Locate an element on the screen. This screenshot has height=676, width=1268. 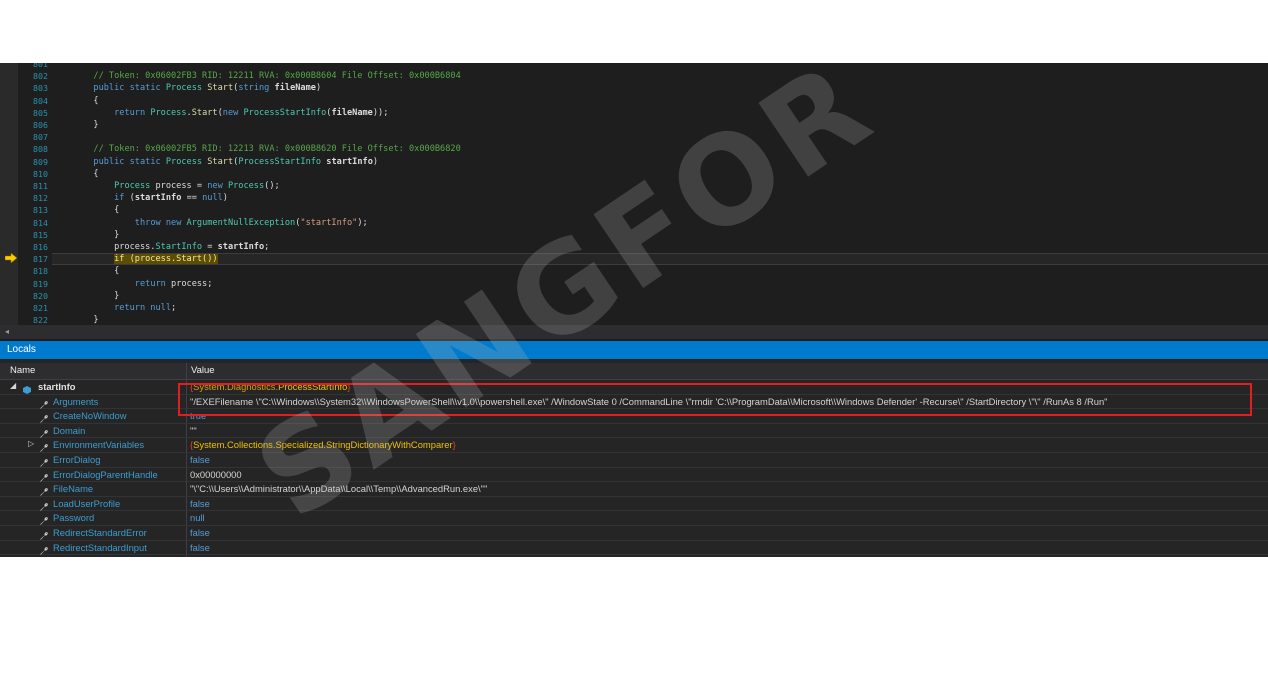
variable-name: CreateNoWindow is located at coordinates (90, 416).